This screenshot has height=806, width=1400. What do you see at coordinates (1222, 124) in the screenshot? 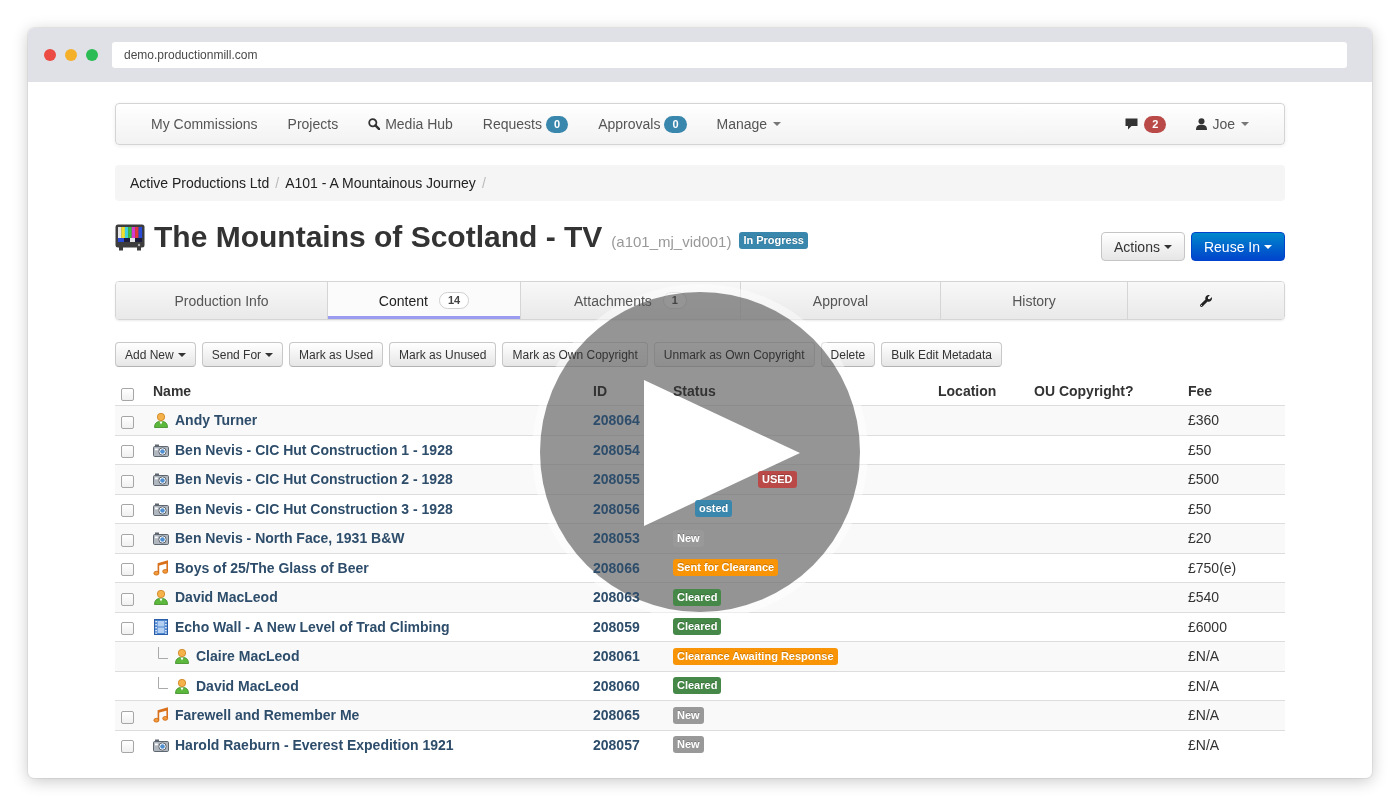
I see `user-menu: Joe` at bounding box center [1222, 124].